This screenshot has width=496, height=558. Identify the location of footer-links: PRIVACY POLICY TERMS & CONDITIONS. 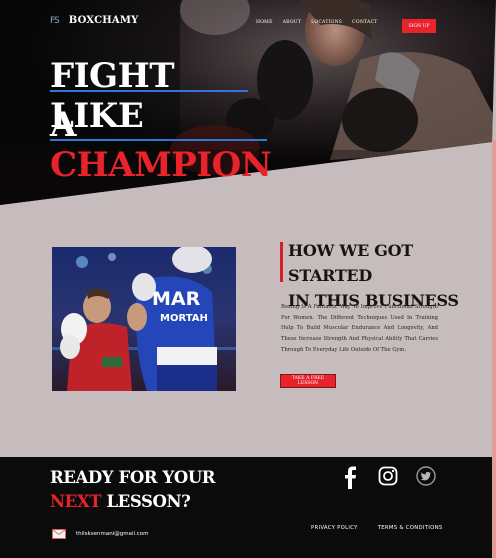
(377, 528).